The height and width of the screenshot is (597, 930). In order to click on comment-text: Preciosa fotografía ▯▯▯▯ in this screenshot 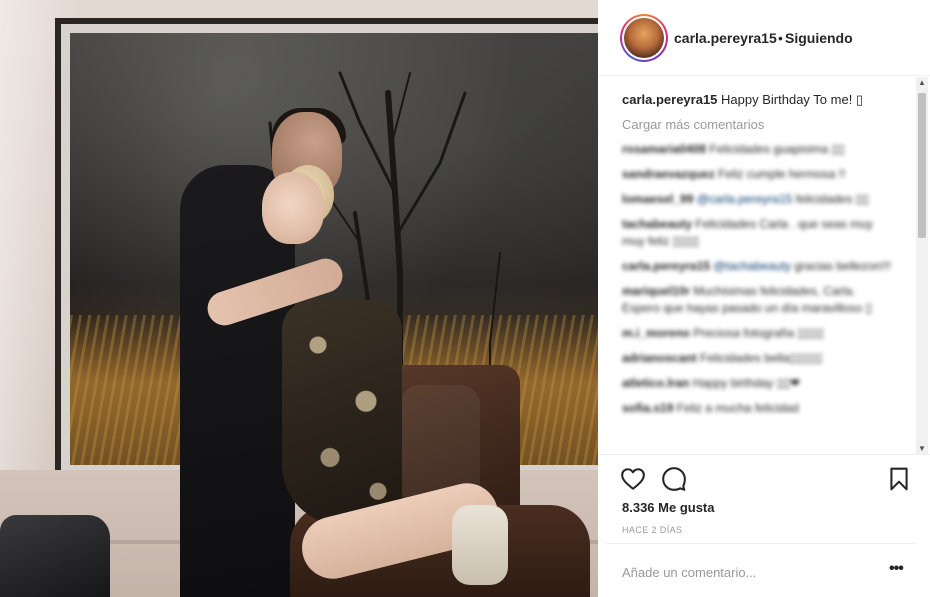, I will do `click(758, 333)`.